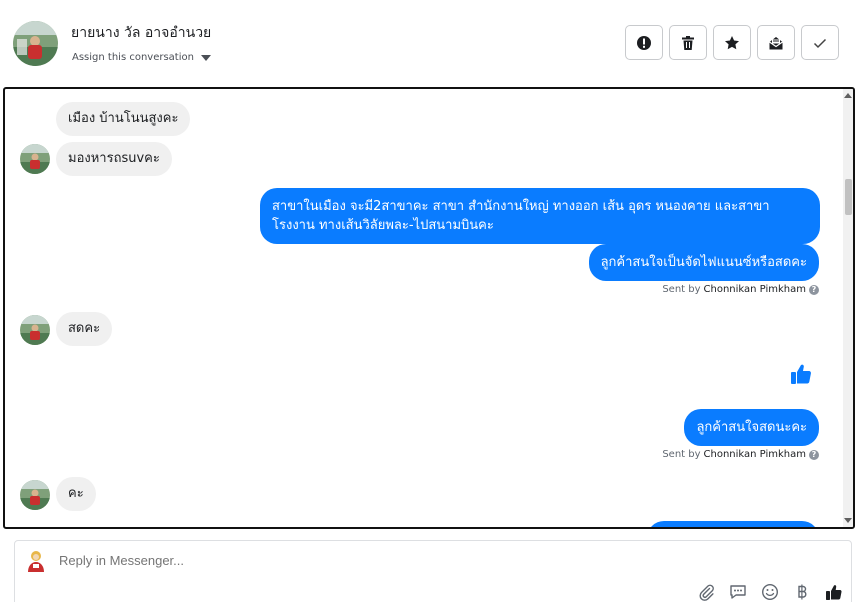 The height and width of the screenshot is (602, 855). Describe the element at coordinates (848, 197) in the screenshot. I see `scrollbar-thumb` at that location.